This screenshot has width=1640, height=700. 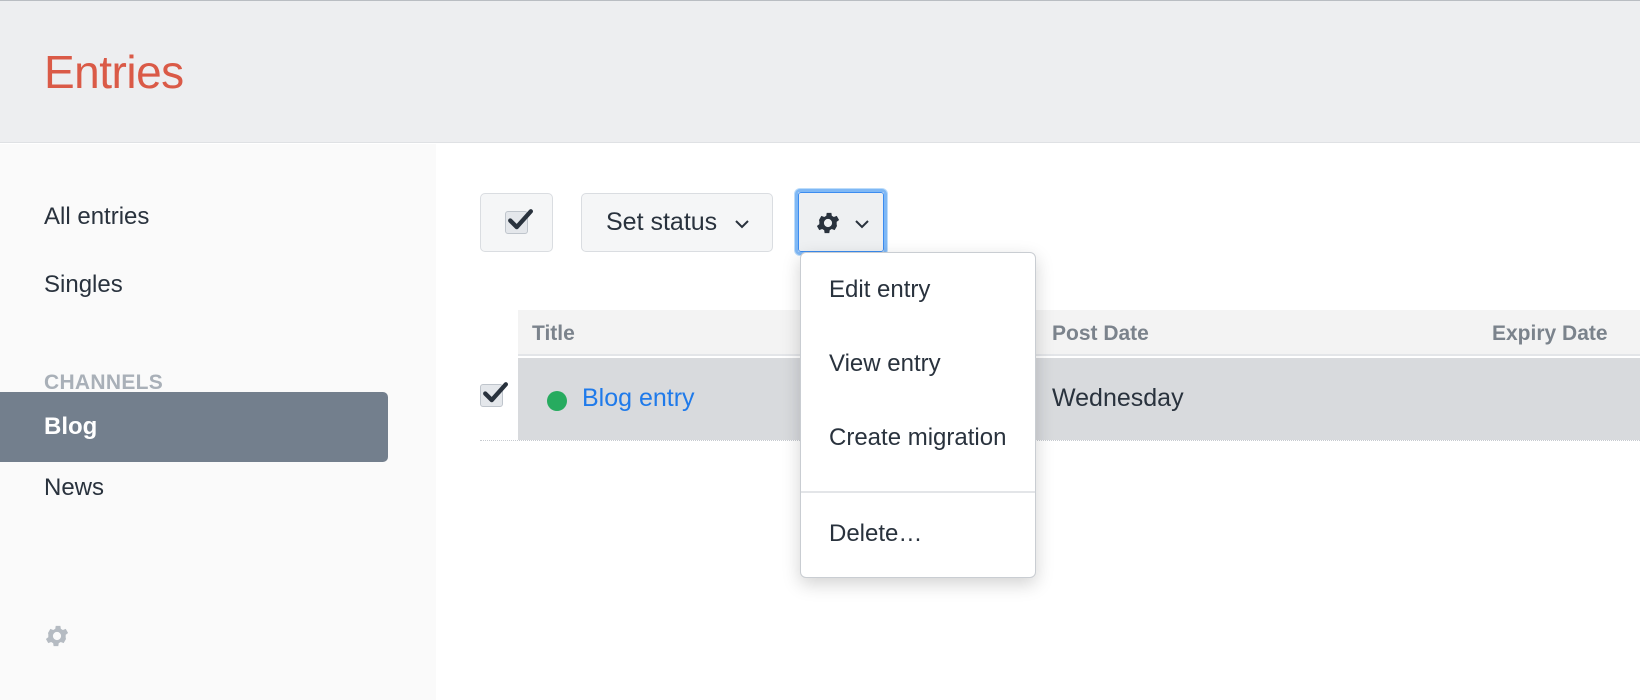 I want to click on column-header-title: Title, so click(x=553, y=334).